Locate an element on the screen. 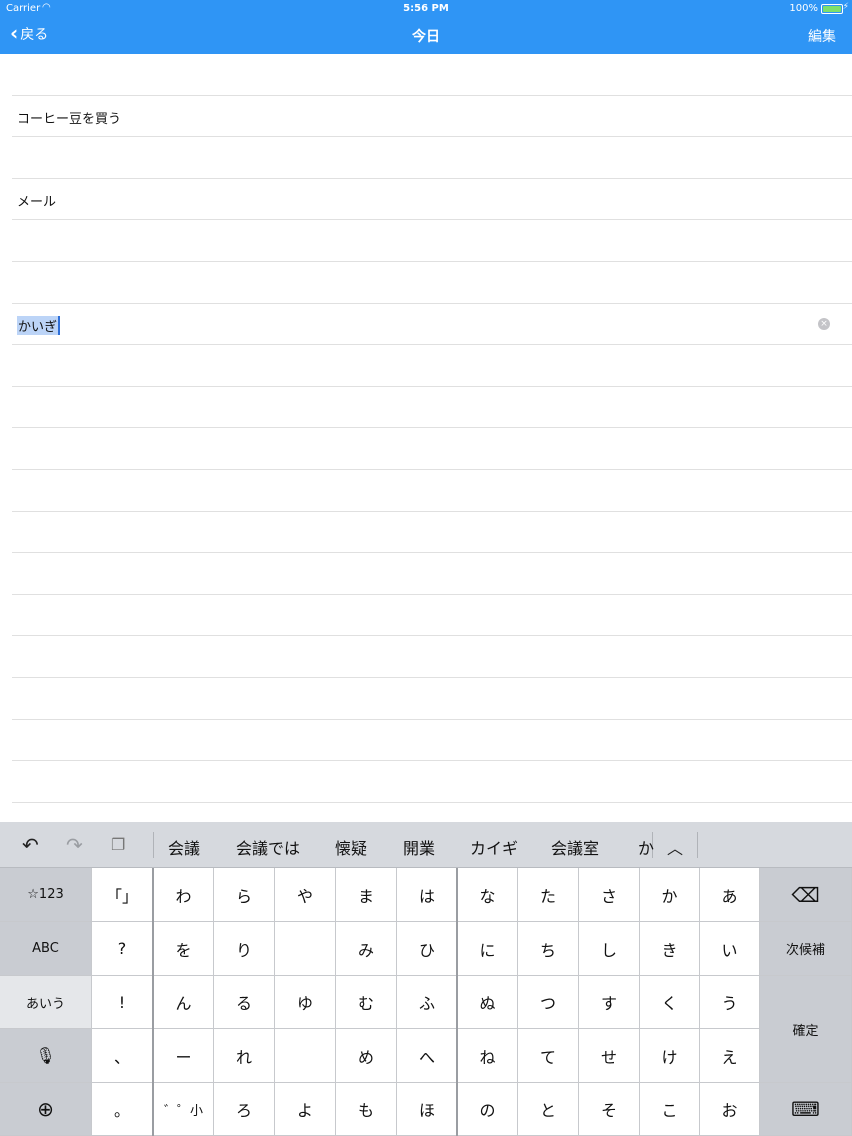 The height and width of the screenshot is (1136, 852). kana-key: せ is located at coordinates (609, 1056).